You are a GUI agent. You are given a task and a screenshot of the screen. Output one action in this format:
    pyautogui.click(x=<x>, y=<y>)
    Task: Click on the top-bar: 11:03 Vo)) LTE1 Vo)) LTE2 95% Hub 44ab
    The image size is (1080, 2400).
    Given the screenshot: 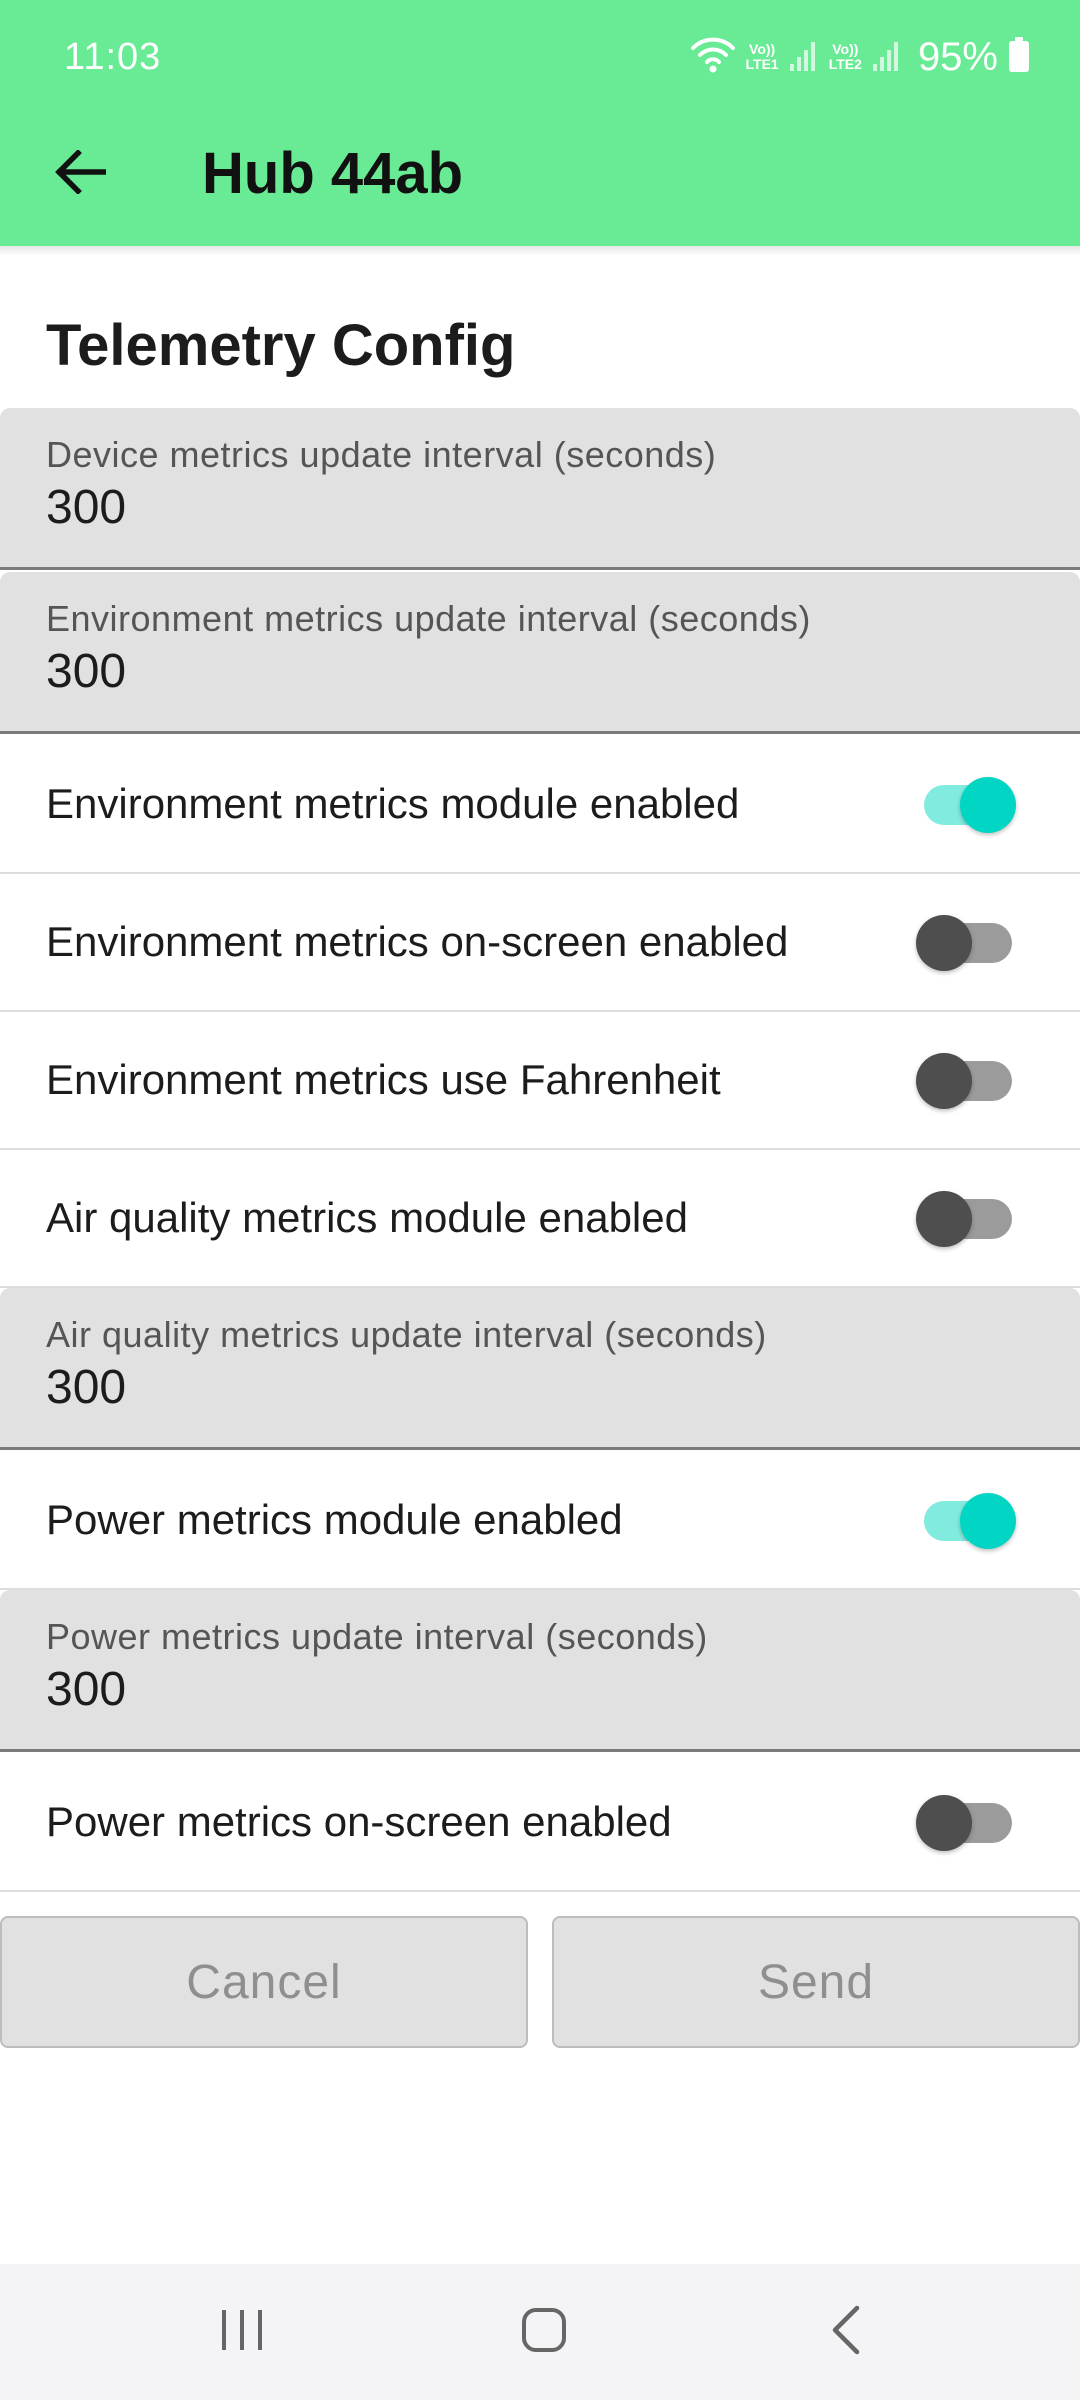 What is the action you would take?
    pyautogui.click(x=540, y=123)
    